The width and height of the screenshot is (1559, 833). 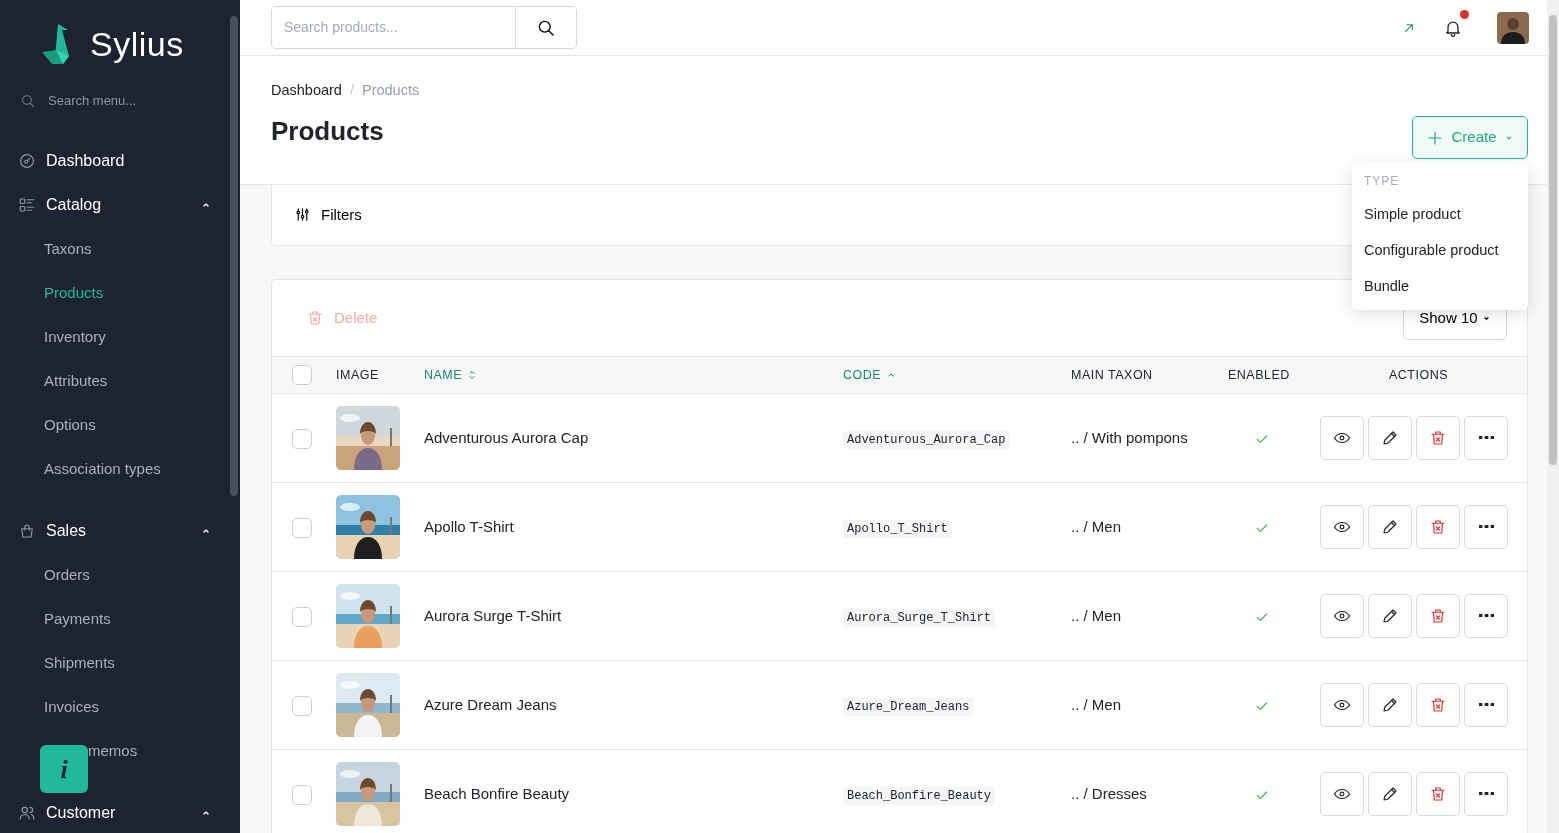 What do you see at coordinates (120, 205) in the screenshot?
I see `menu-section: Catalog` at bounding box center [120, 205].